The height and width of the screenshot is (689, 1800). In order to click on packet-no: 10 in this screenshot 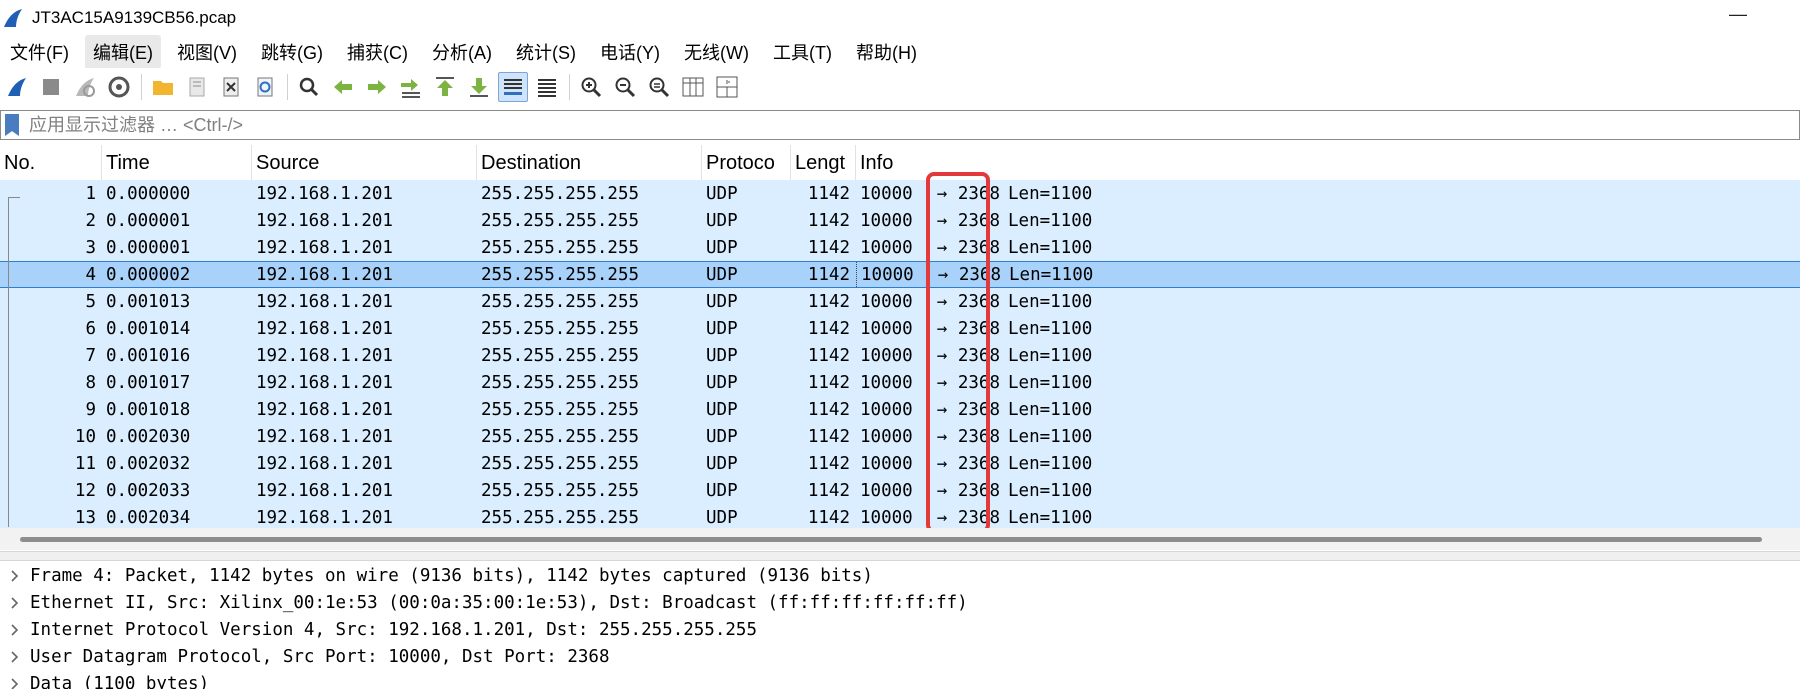, I will do `click(85, 436)`.